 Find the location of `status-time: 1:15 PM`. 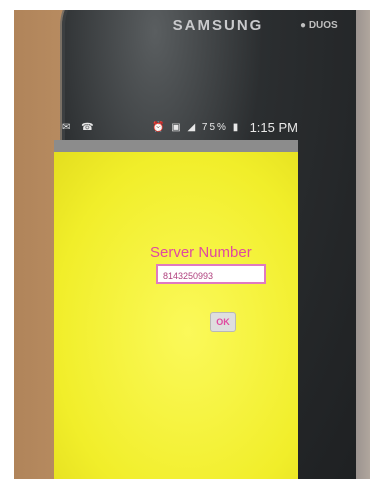

status-time: 1:15 PM is located at coordinates (273, 127).